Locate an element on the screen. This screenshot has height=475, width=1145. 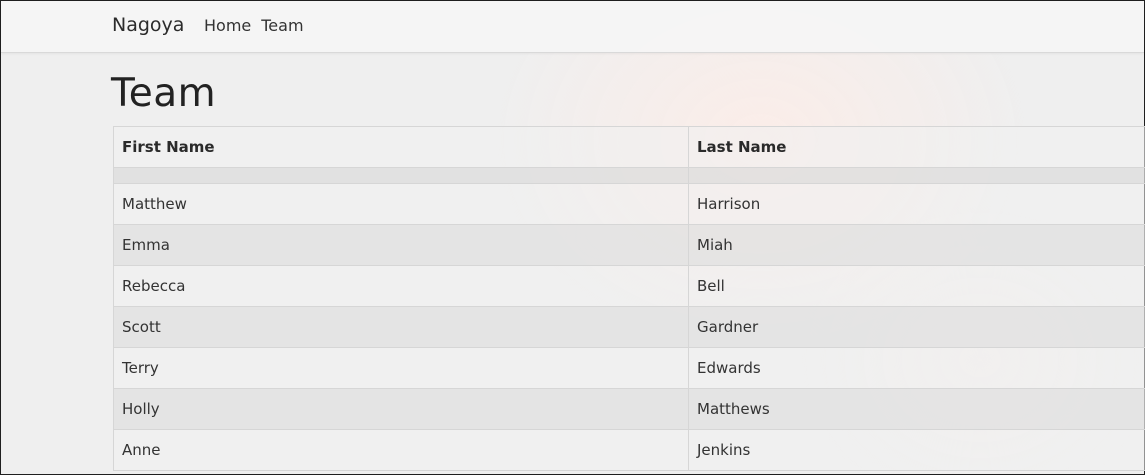
table-spacer-row is located at coordinates (629, 175).